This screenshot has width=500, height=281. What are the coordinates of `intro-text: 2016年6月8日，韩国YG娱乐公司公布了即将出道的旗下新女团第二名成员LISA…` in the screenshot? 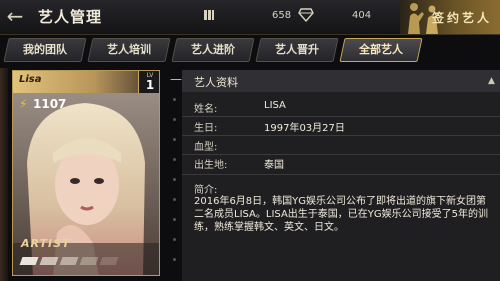 It's located at (341, 214).